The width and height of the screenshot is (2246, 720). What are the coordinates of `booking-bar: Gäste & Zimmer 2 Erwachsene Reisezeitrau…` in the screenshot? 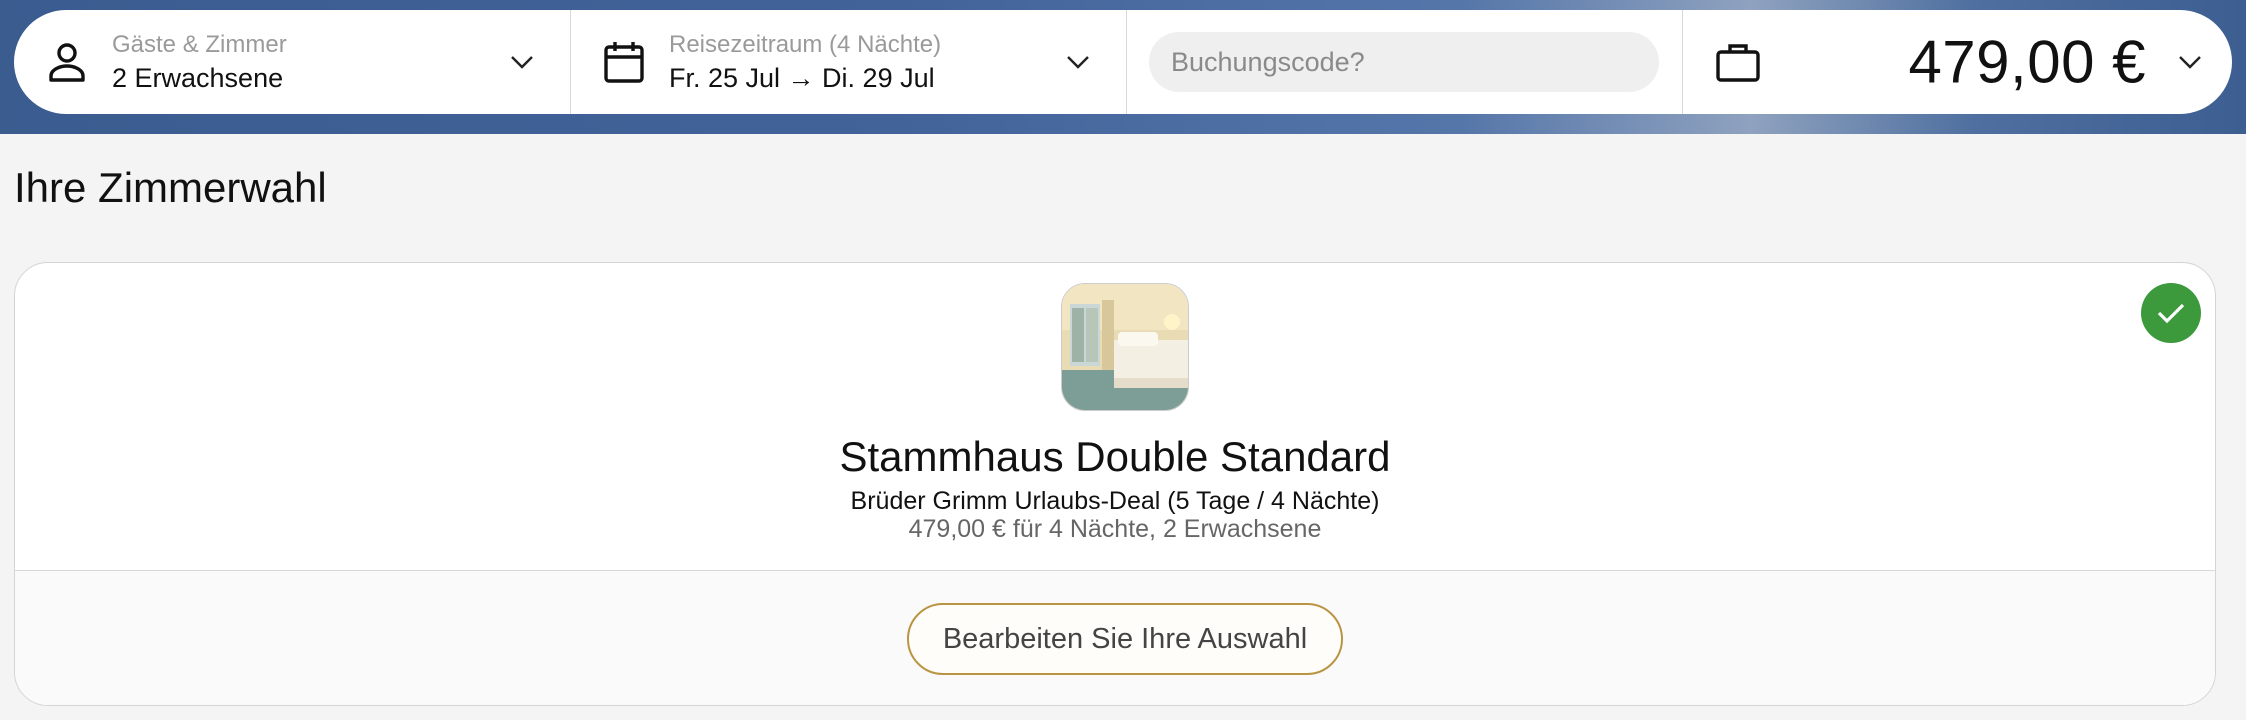 It's located at (1123, 62).